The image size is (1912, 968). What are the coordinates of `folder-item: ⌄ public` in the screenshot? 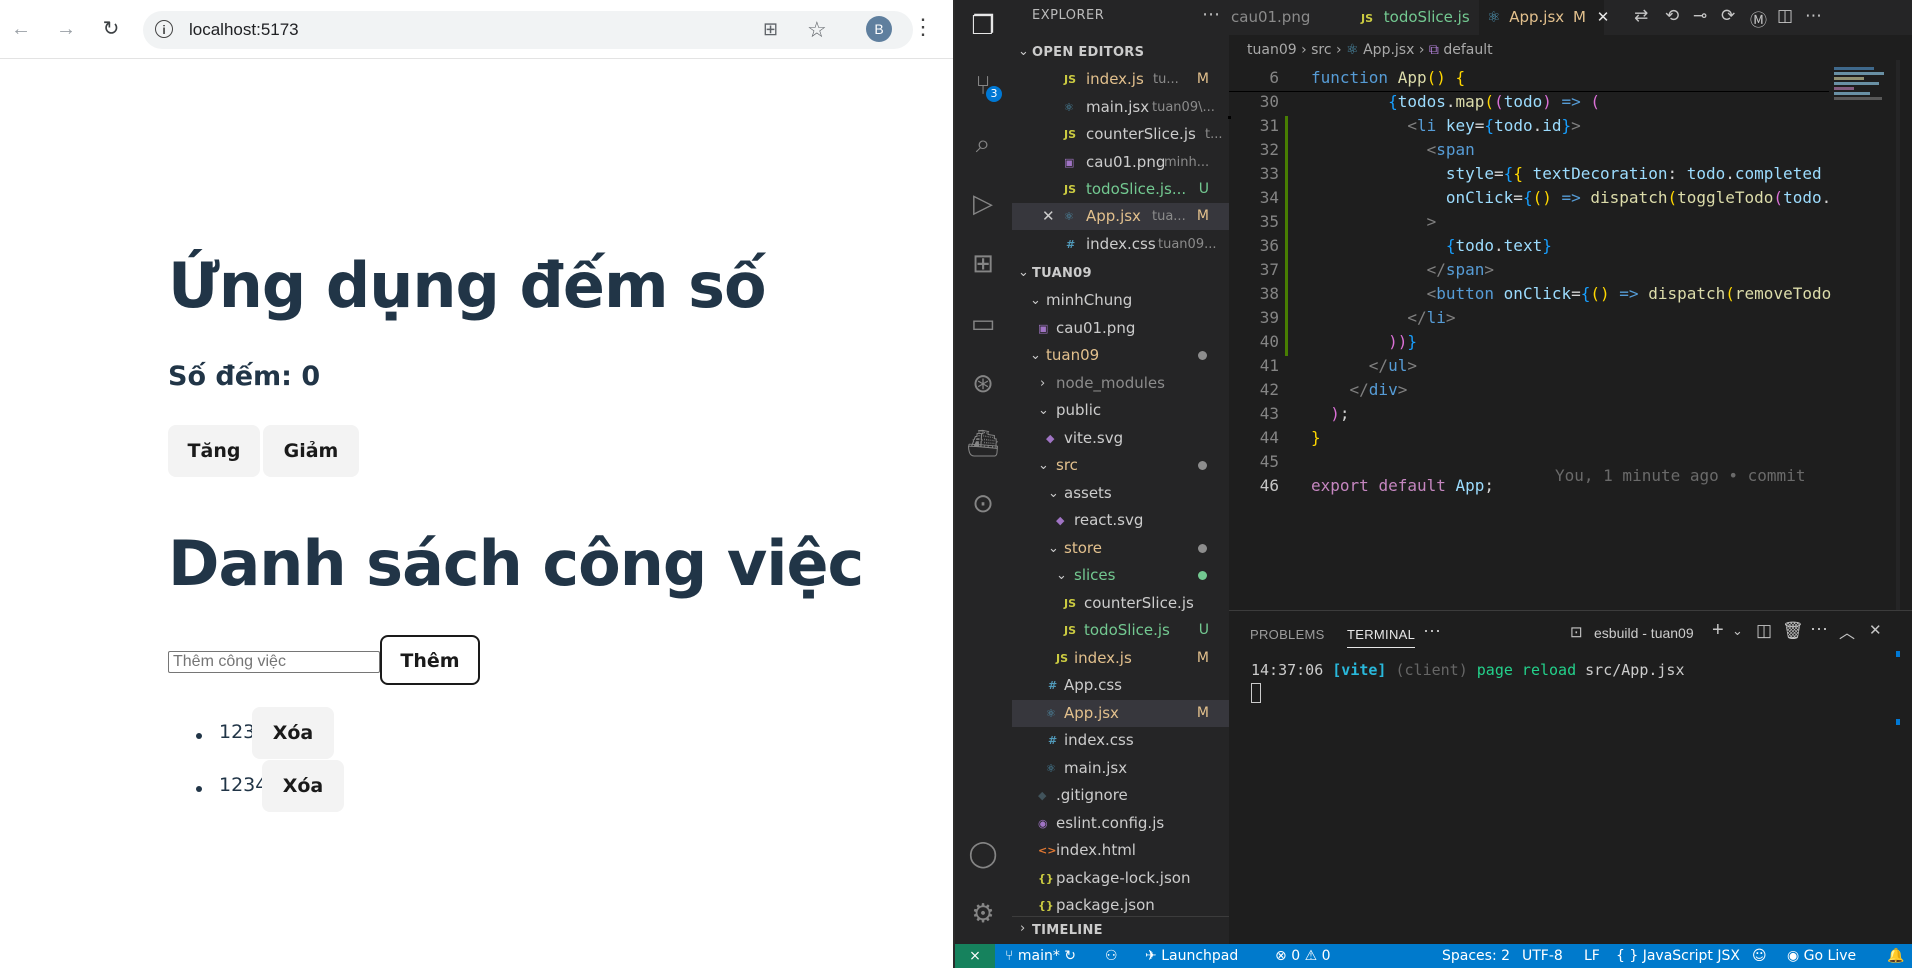 It's located at (1120, 410).